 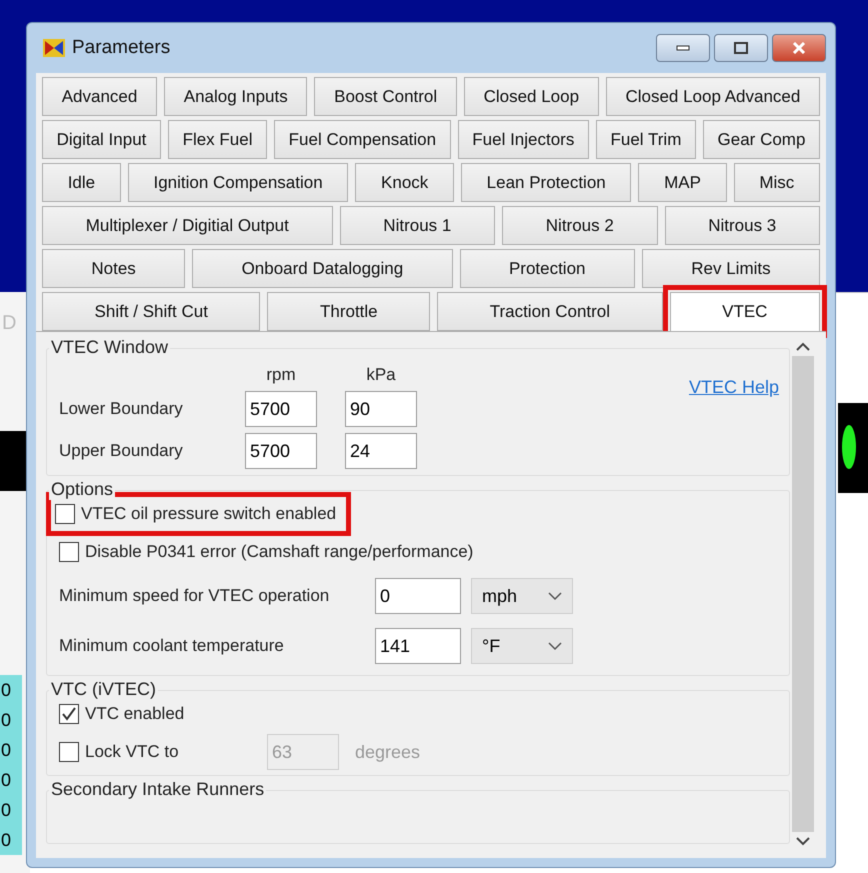 What do you see at coordinates (803, 347) in the screenshot?
I see `scroll-up-icon` at bounding box center [803, 347].